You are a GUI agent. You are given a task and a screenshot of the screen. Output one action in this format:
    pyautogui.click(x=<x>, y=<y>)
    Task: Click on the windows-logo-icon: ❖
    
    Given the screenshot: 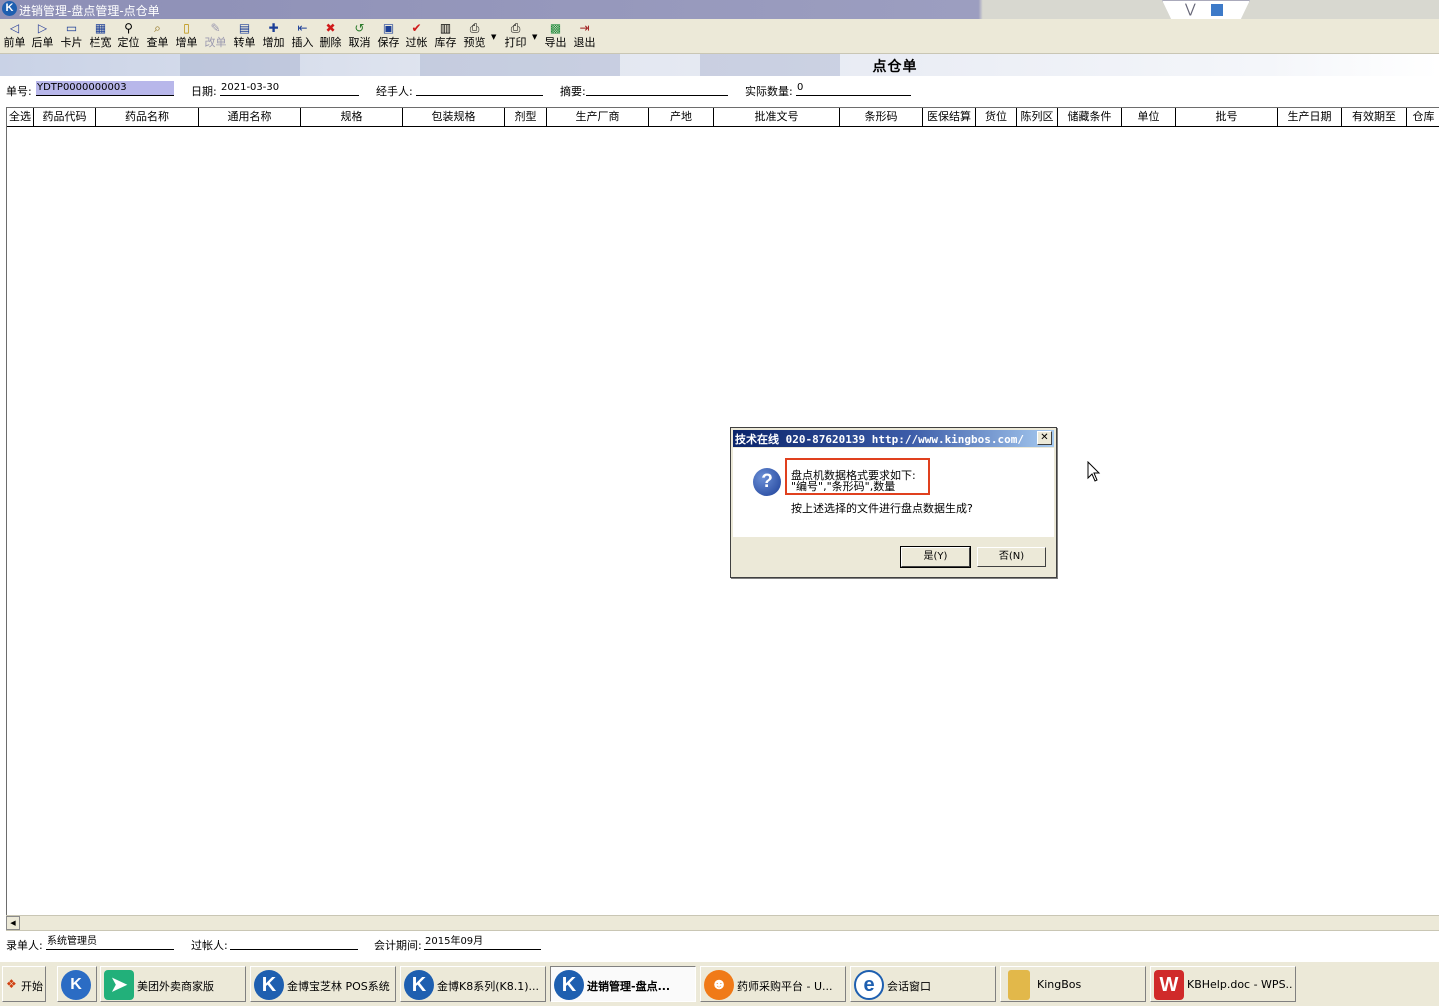 What is the action you would take?
    pyautogui.click(x=11, y=984)
    